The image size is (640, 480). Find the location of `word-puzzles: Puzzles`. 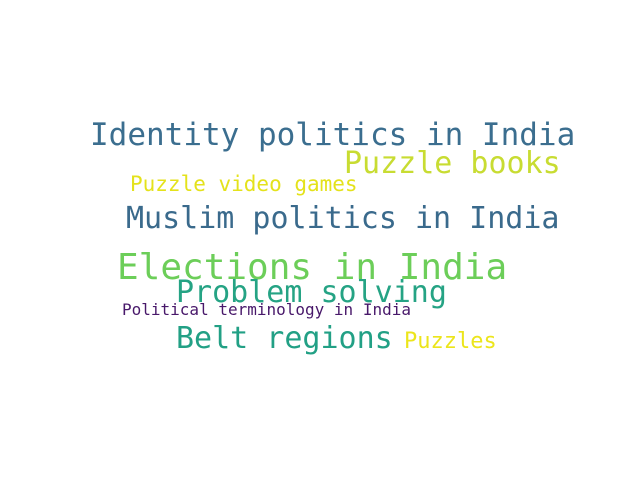

word-puzzles: Puzzles is located at coordinates (450, 341).